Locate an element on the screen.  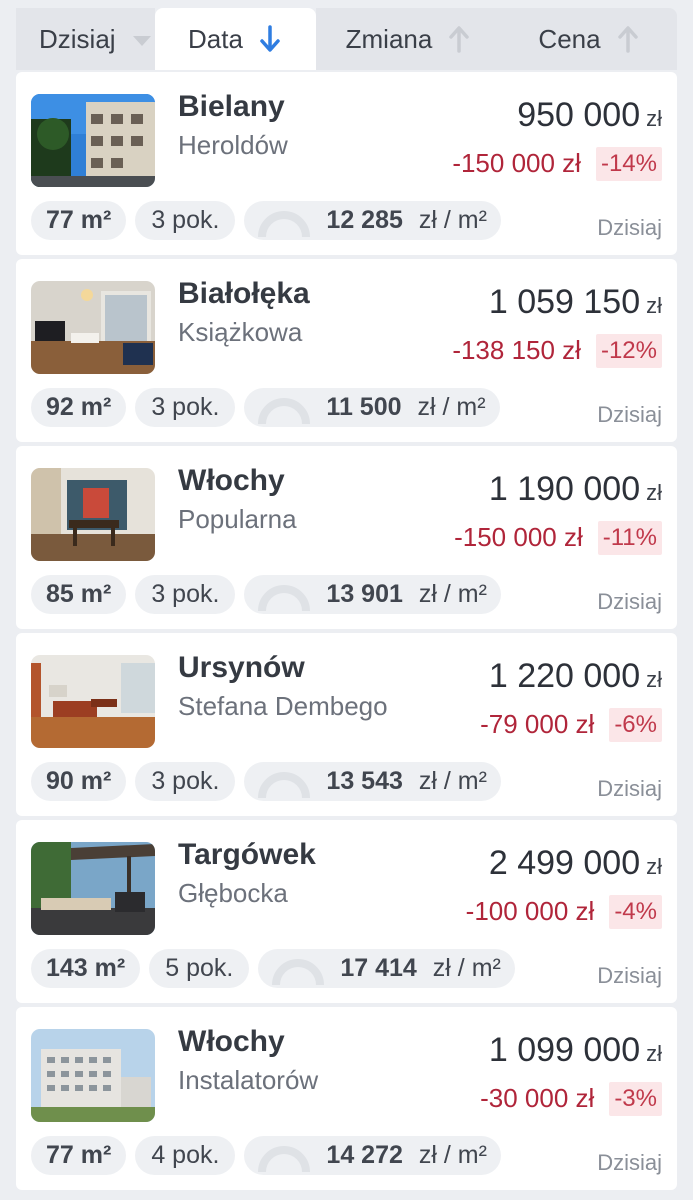
tab-data: Data is located at coordinates (235, 39).